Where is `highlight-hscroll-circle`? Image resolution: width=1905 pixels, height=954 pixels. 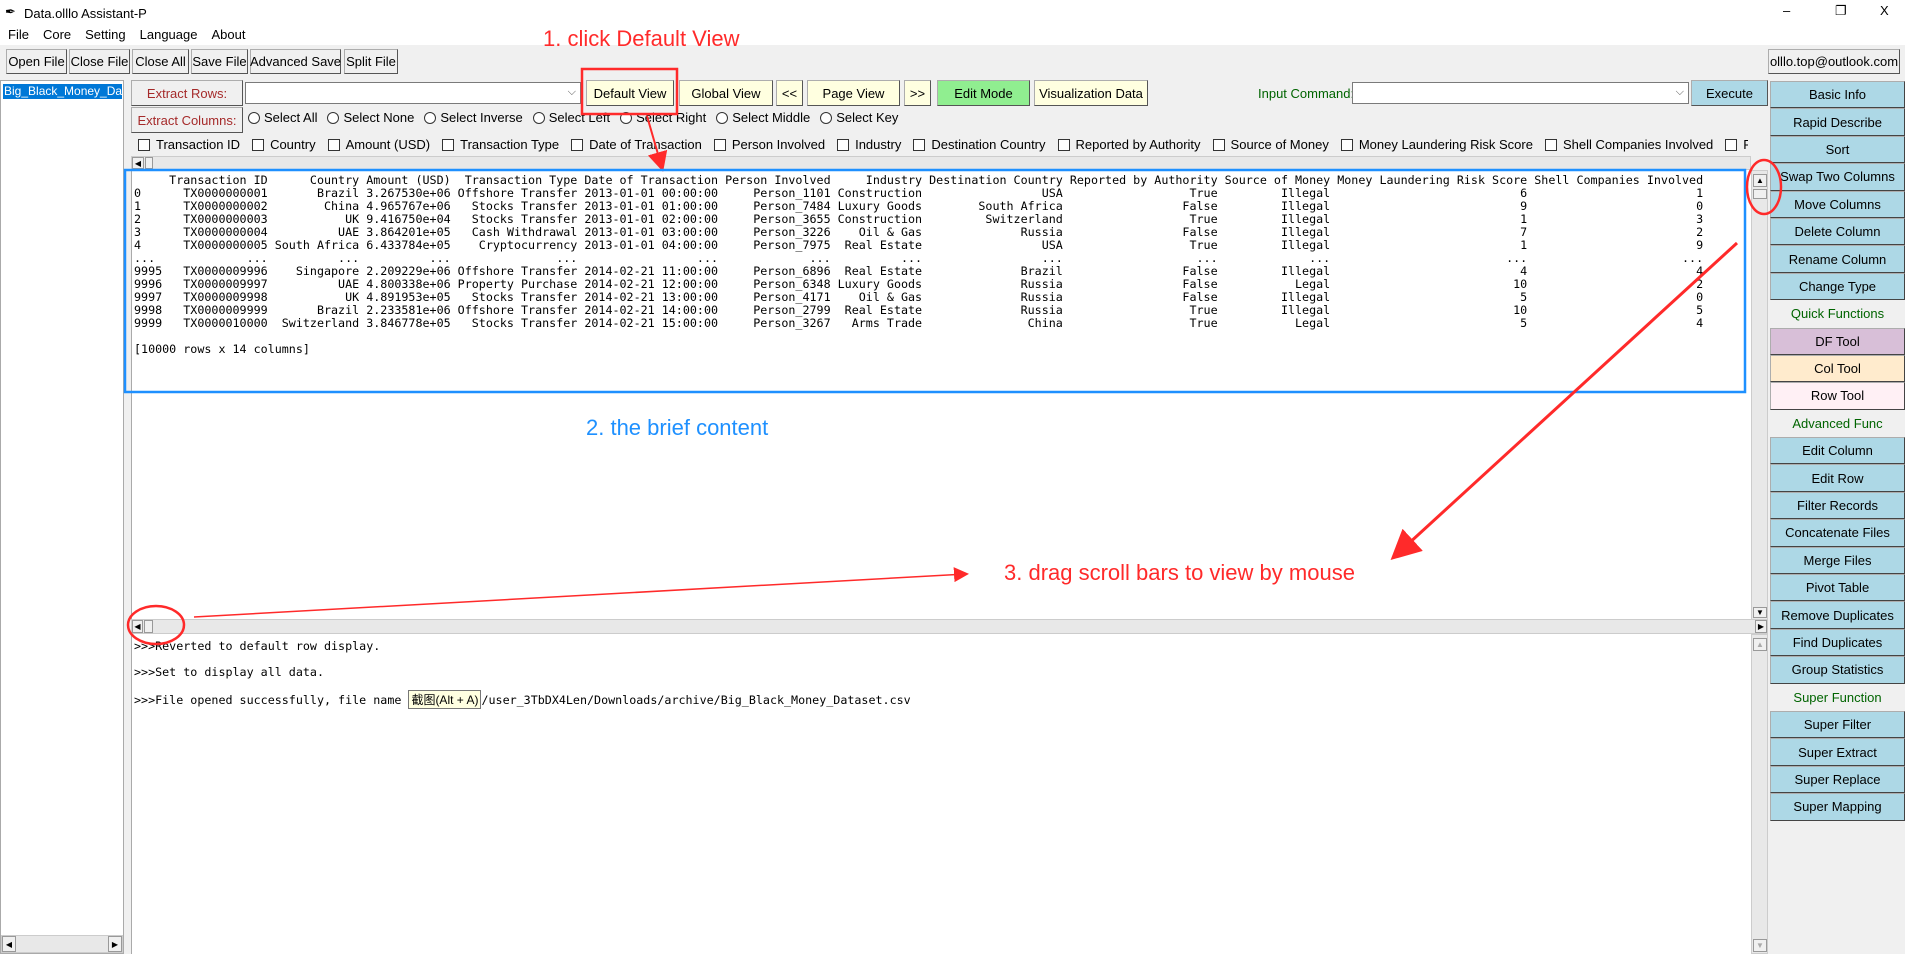 highlight-hscroll-circle is located at coordinates (156, 625).